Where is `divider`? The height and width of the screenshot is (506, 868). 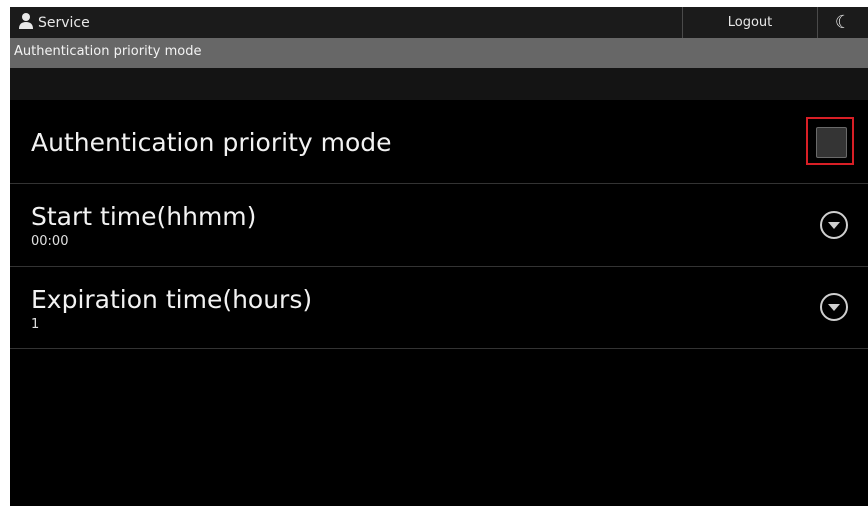
divider is located at coordinates (439, 84).